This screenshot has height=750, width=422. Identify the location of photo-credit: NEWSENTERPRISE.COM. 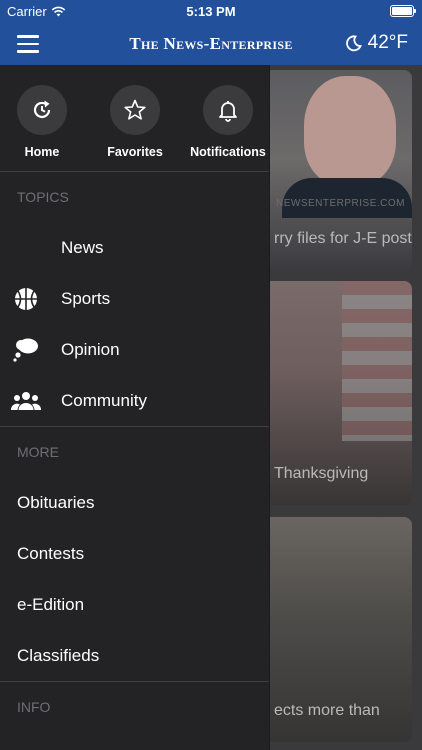
(341, 203).